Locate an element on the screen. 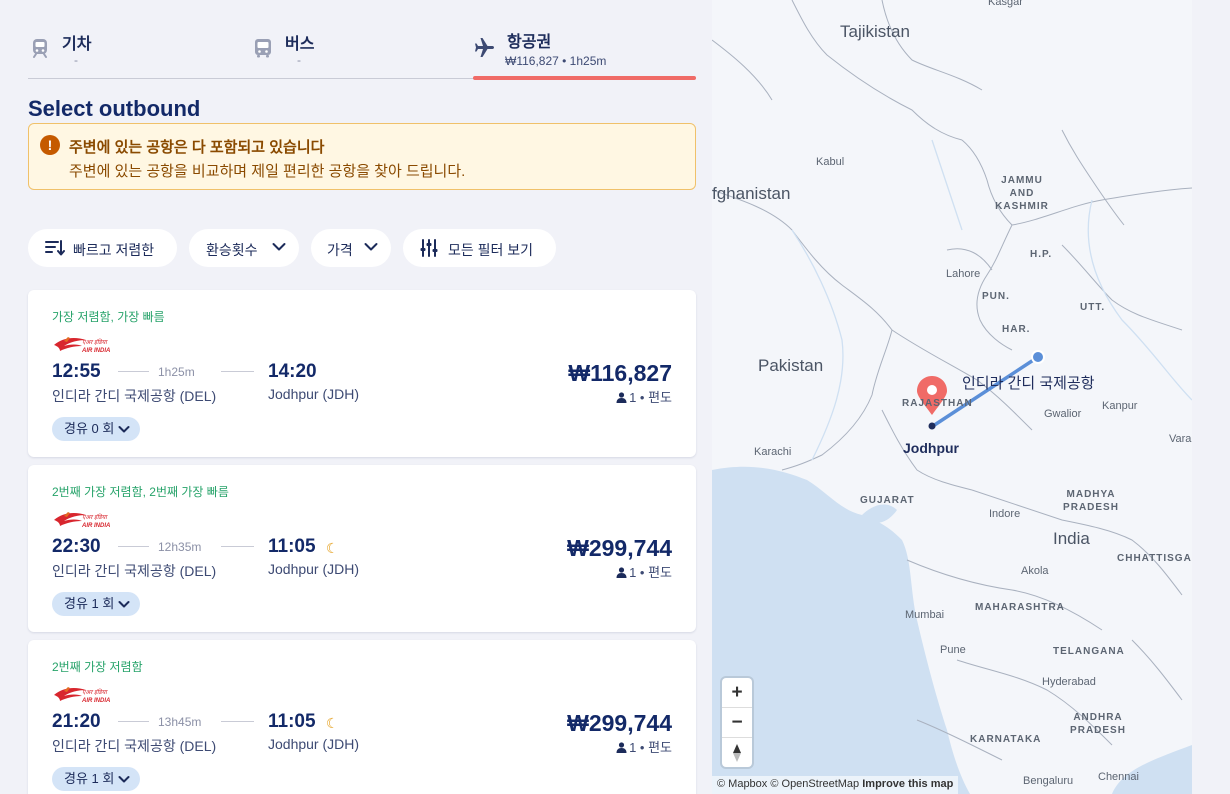 The height and width of the screenshot is (794, 1230). origin-airport-label: 인디라 간디 국제공항 is located at coordinates (1028, 383).